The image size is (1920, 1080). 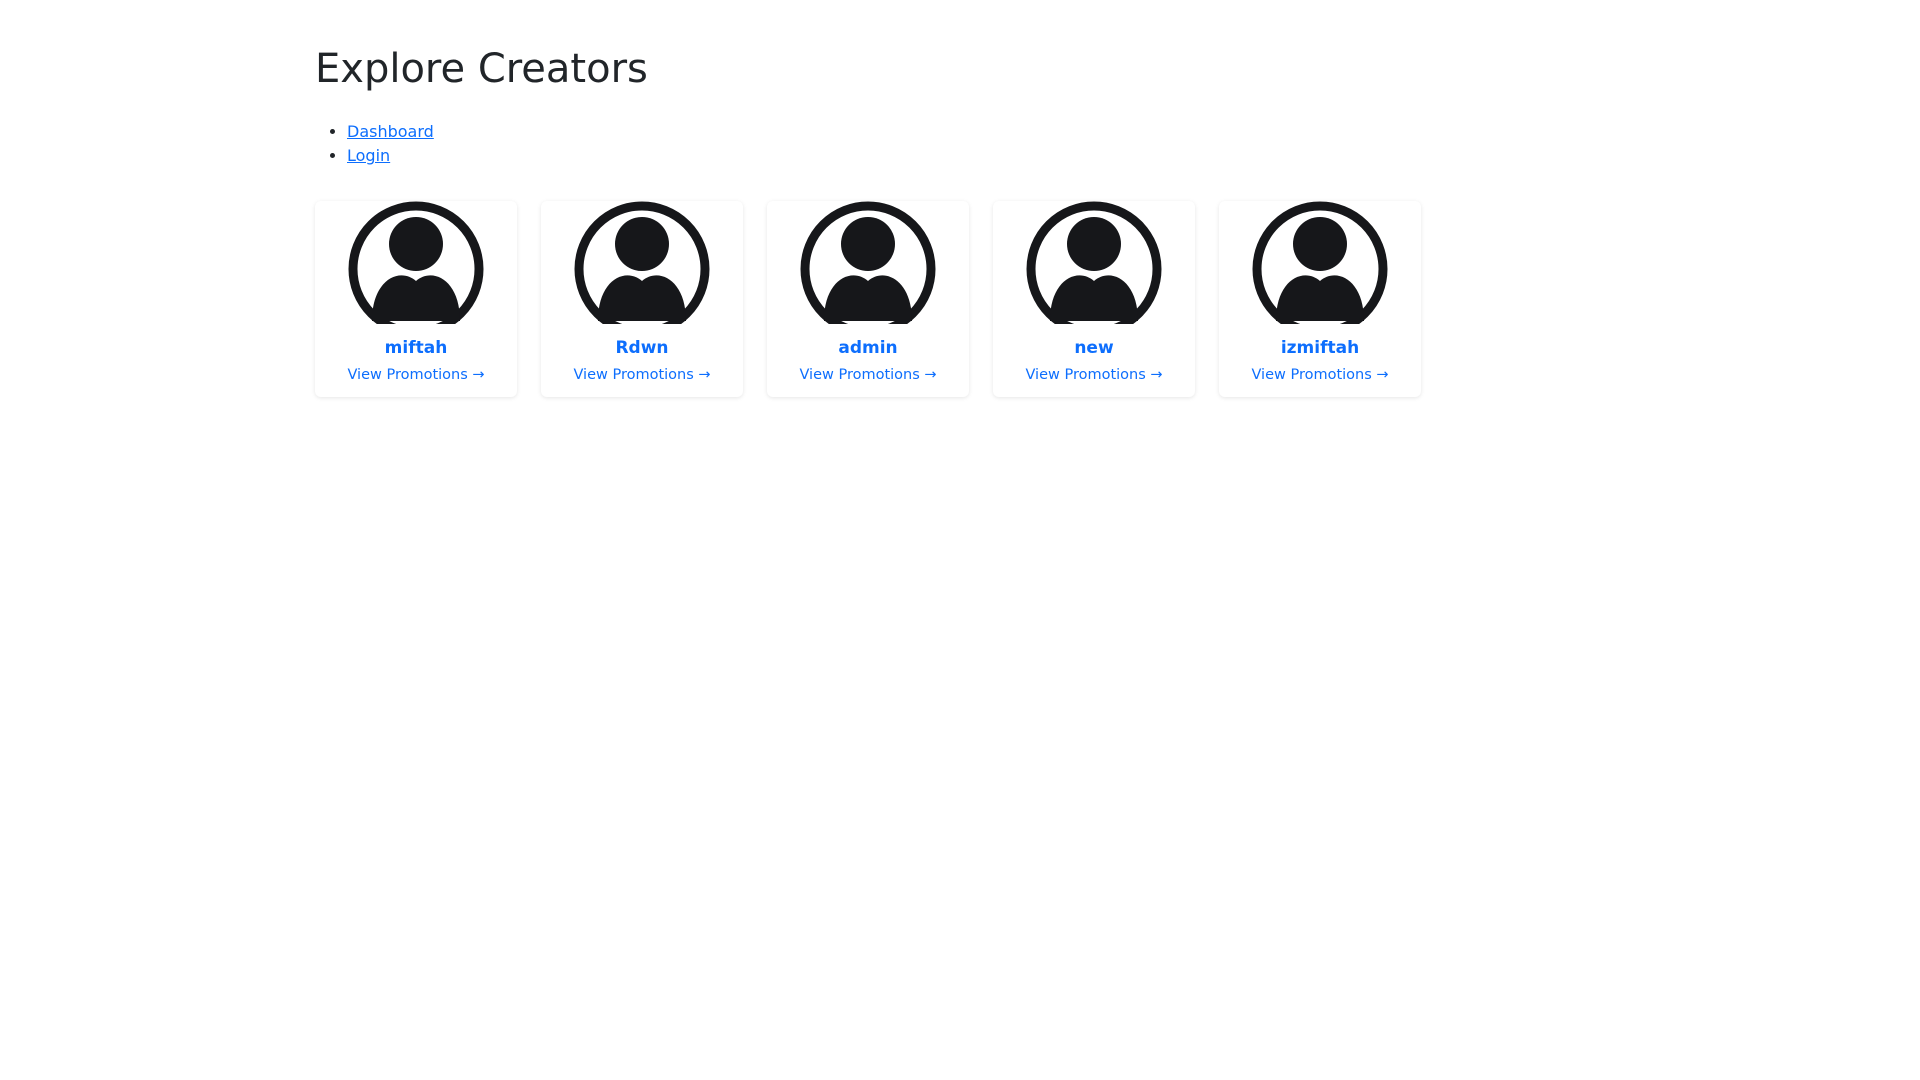 I want to click on nav-item-dashboard: Dashboard, so click(x=390, y=132).